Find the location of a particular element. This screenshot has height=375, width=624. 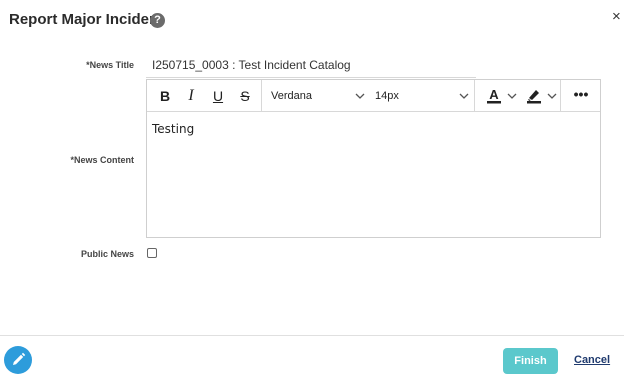

public-news-checkbox is located at coordinates (152, 253).